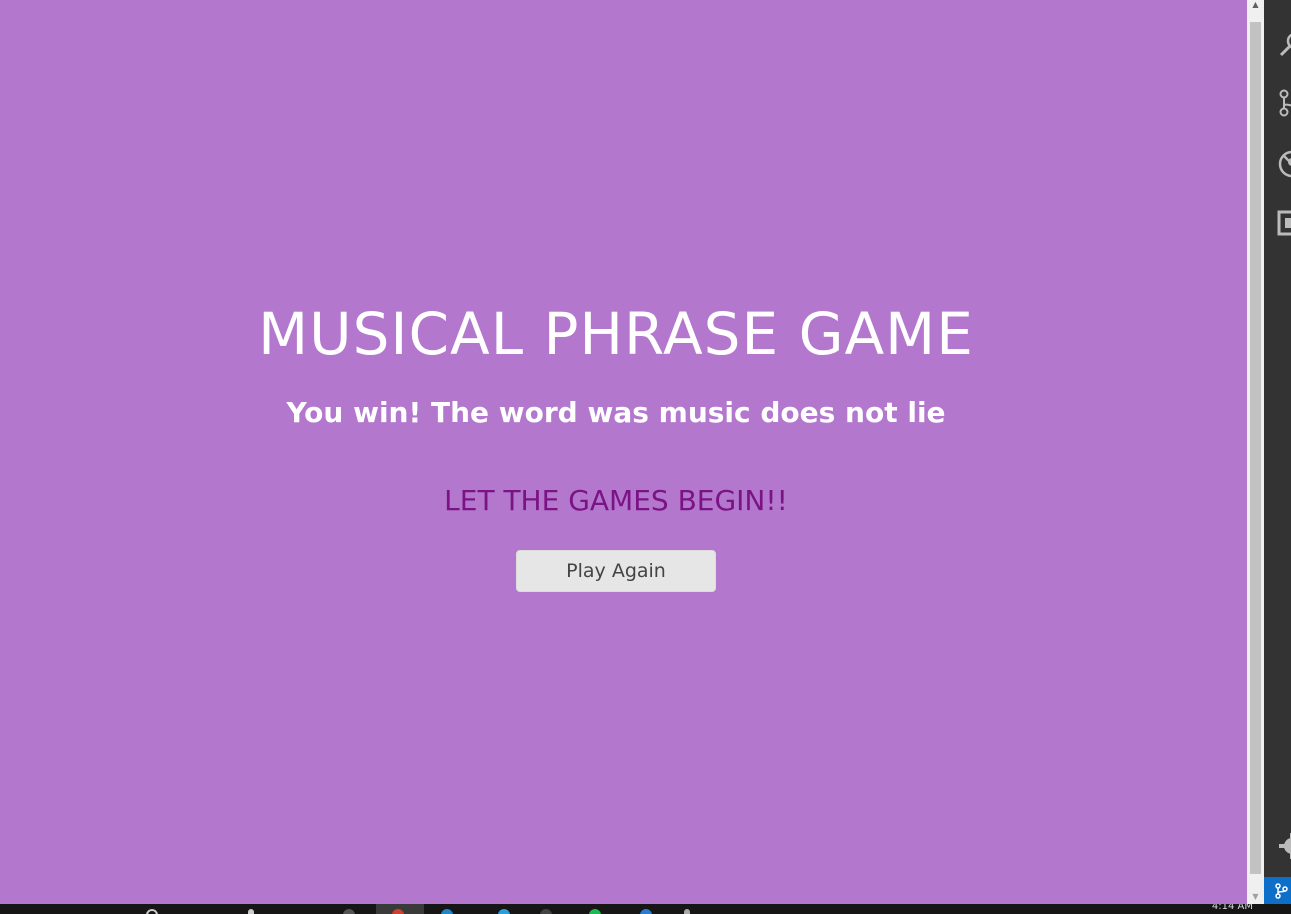 This screenshot has height=914, width=1291. What do you see at coordinates (595, 911) in the screenshot?
I see `spotify-icon` at bounding box center [595, 911].